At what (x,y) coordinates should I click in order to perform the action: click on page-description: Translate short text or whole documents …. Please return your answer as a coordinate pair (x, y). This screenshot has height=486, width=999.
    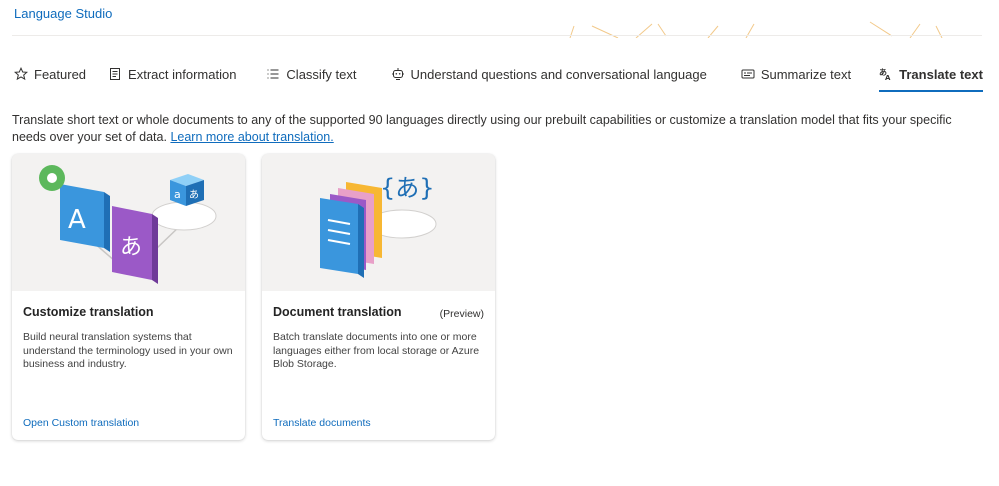
    Looking at the image, I should click on (492, 129).